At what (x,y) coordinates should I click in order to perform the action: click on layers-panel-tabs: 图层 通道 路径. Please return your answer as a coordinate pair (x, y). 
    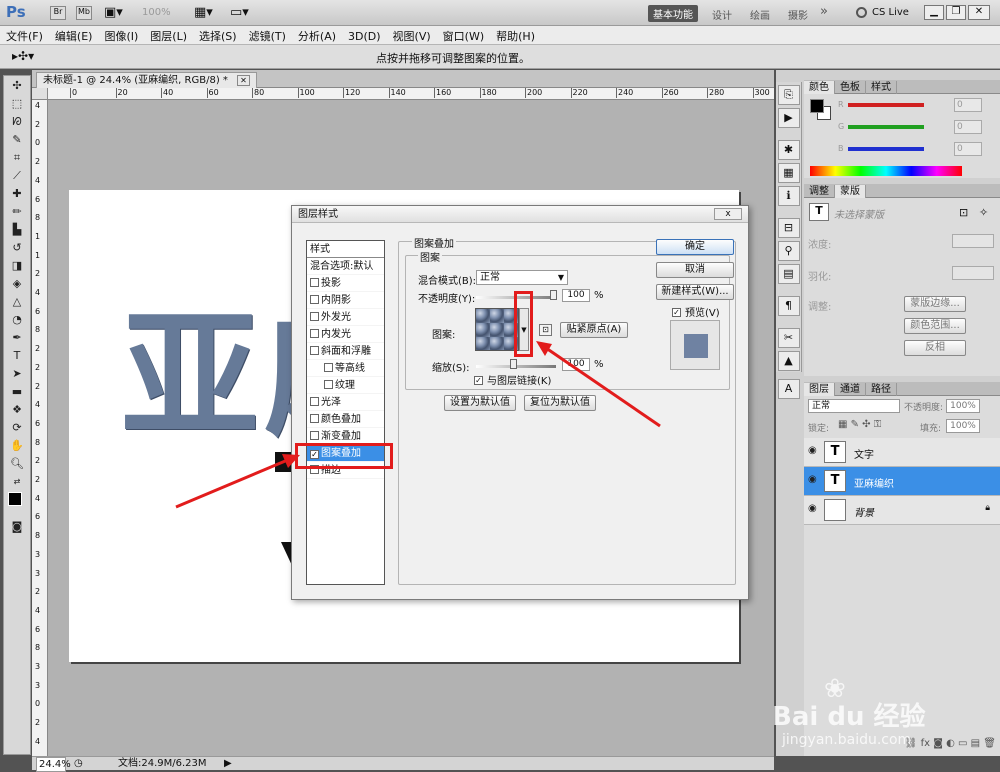
    Looking at the image, I should click on (902, 389).